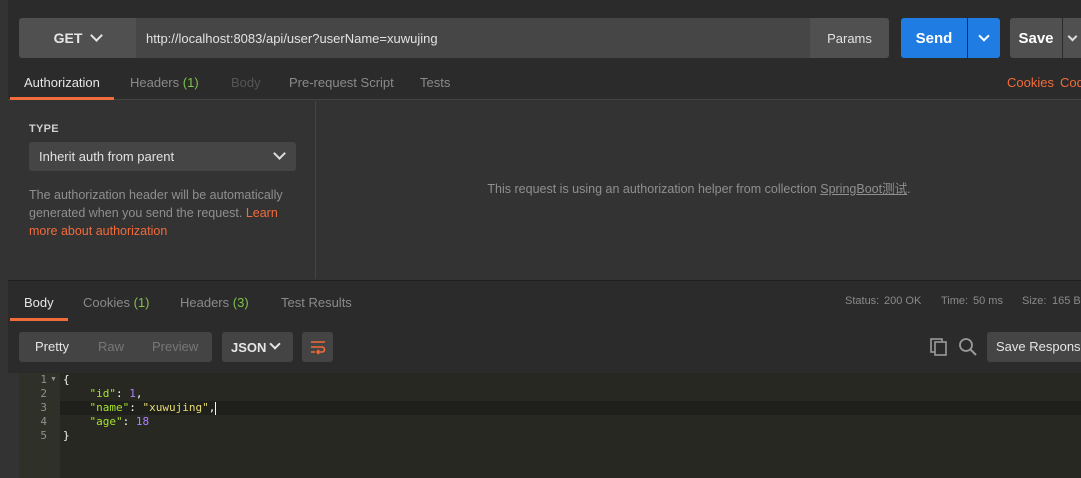 This screenshot has height=478, width=1081. Describe the element at coordinates (111, 347) in the screenshot. I see `raw-button: Raw` at that location.